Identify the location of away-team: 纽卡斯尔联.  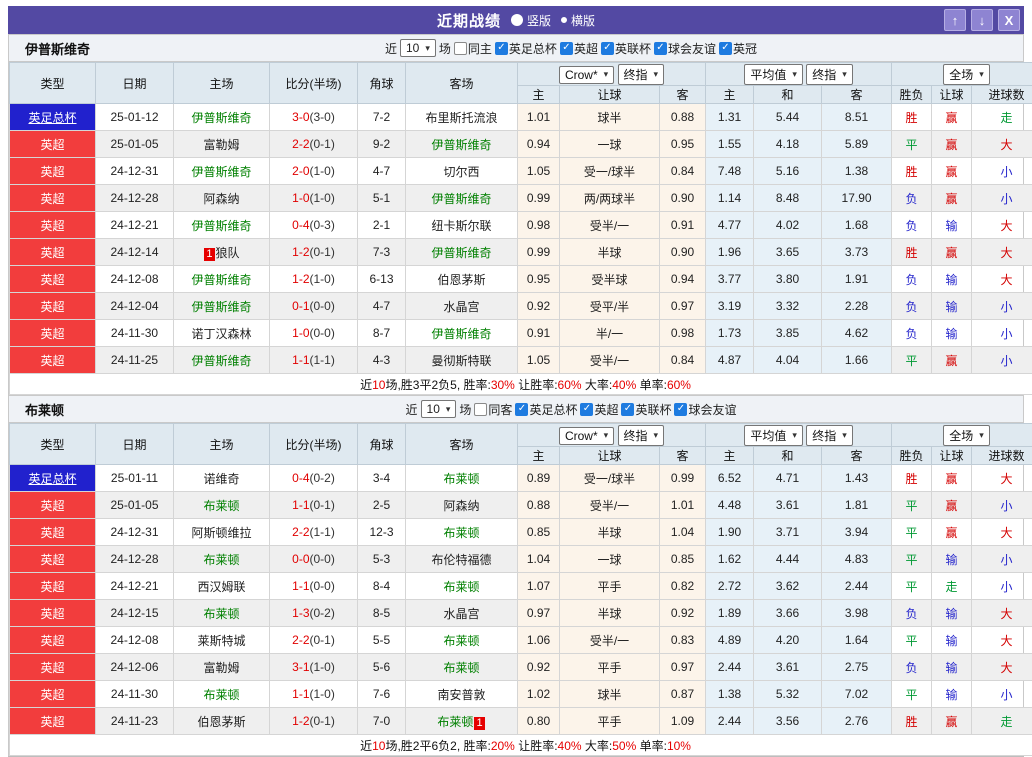
(461, 226).